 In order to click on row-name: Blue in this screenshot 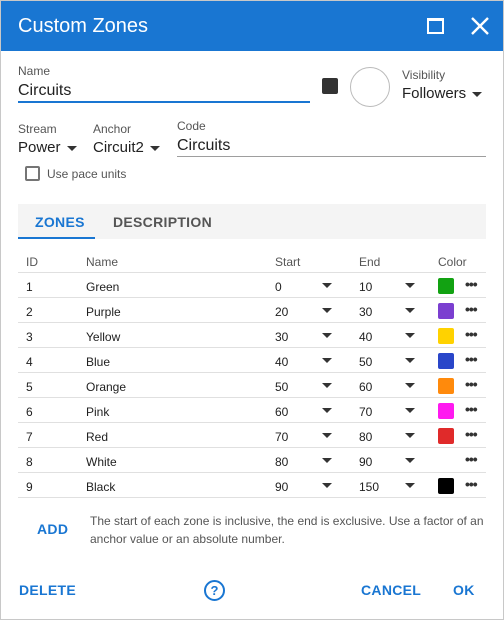, I will do `click(98, 362)`.